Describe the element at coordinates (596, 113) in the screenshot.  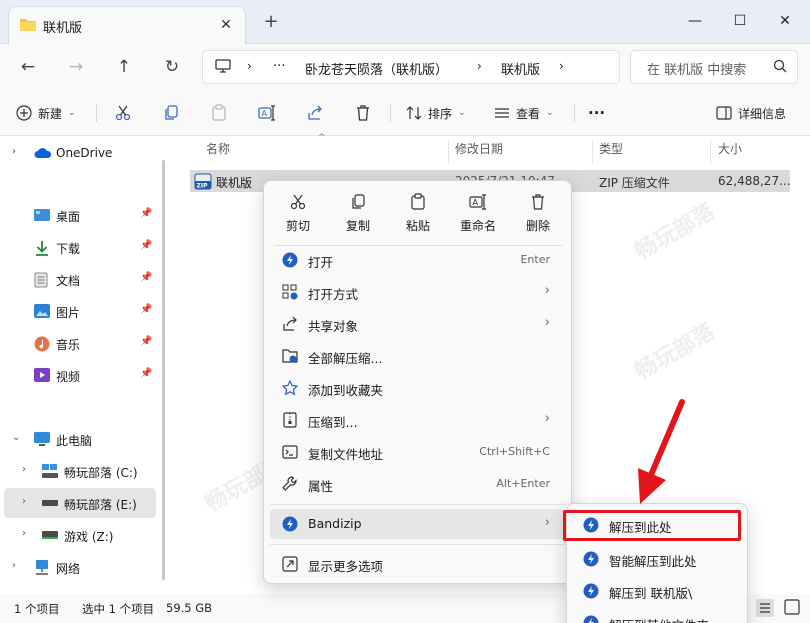
I see `more-options-button: ···` at that location.